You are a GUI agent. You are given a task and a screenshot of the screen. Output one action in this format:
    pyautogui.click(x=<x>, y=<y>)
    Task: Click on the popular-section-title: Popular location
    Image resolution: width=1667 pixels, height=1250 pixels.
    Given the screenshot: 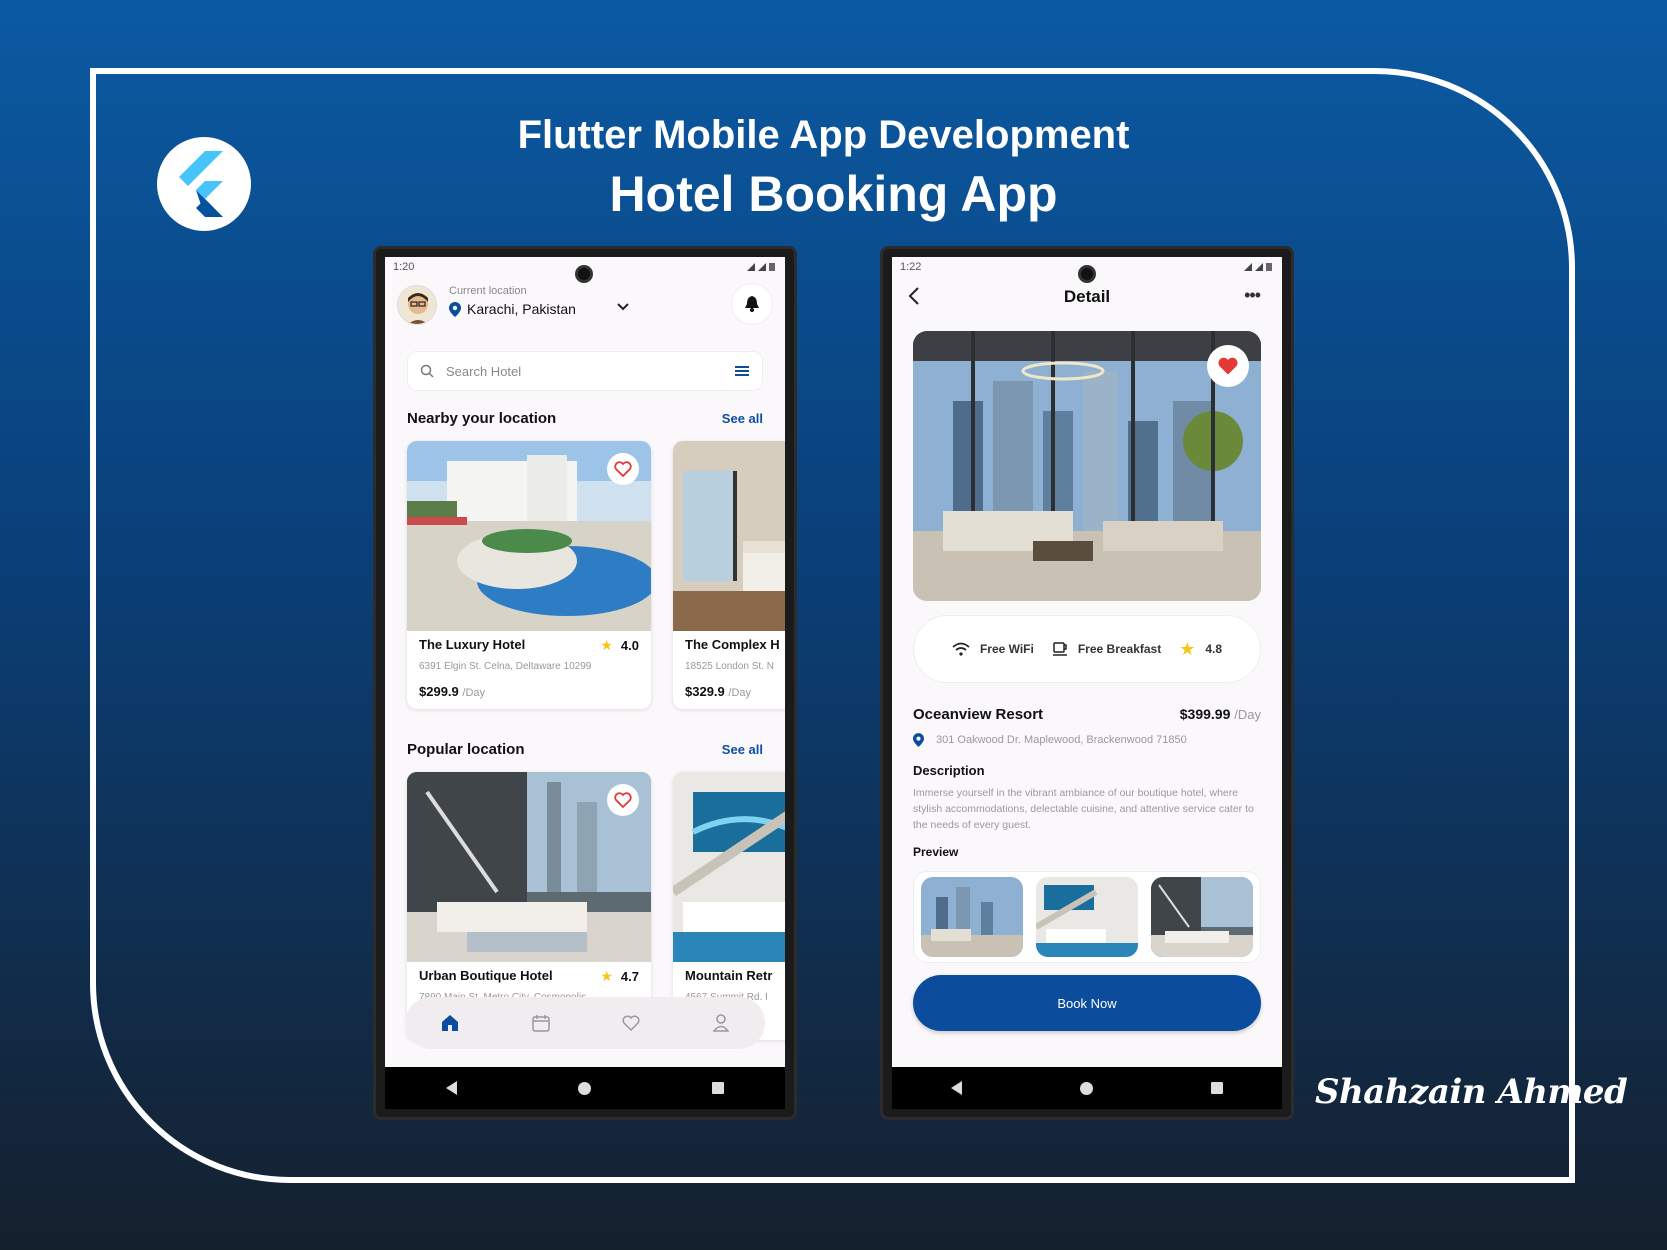 What is the action you would take?
    pyautogui.click(x=466, y=749)
    